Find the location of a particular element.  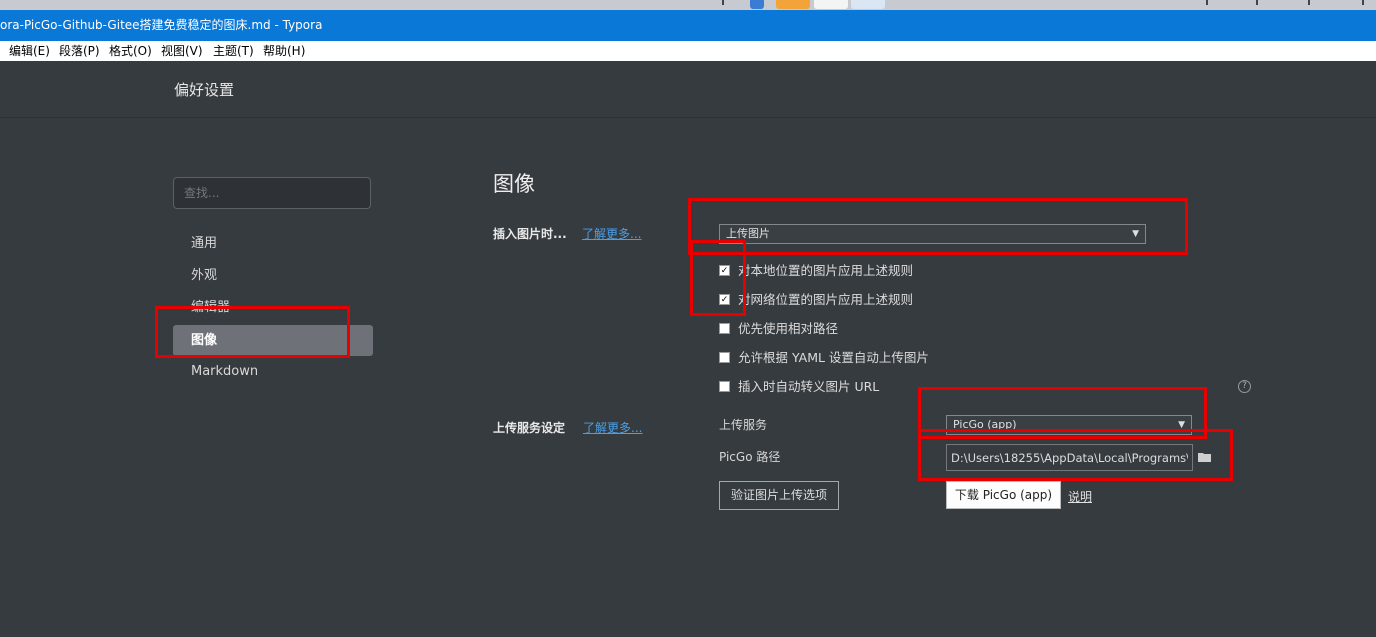

sidebar-item-appearance: 外观 is located at coordinates (273, 275).